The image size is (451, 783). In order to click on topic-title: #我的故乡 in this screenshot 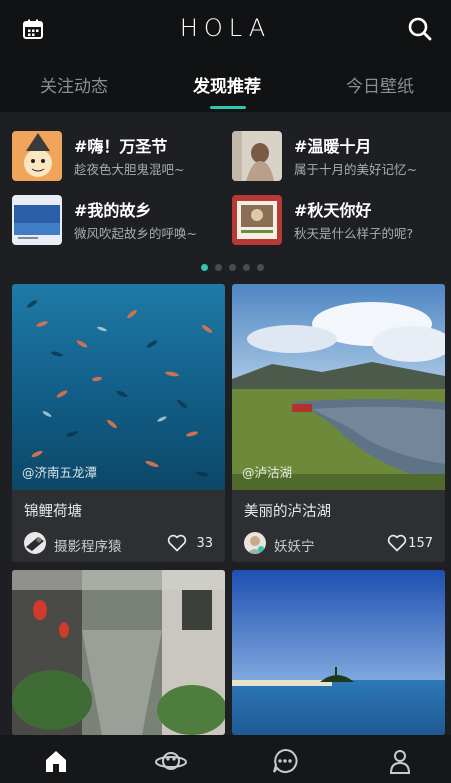, I will do `click(113, 210)`.